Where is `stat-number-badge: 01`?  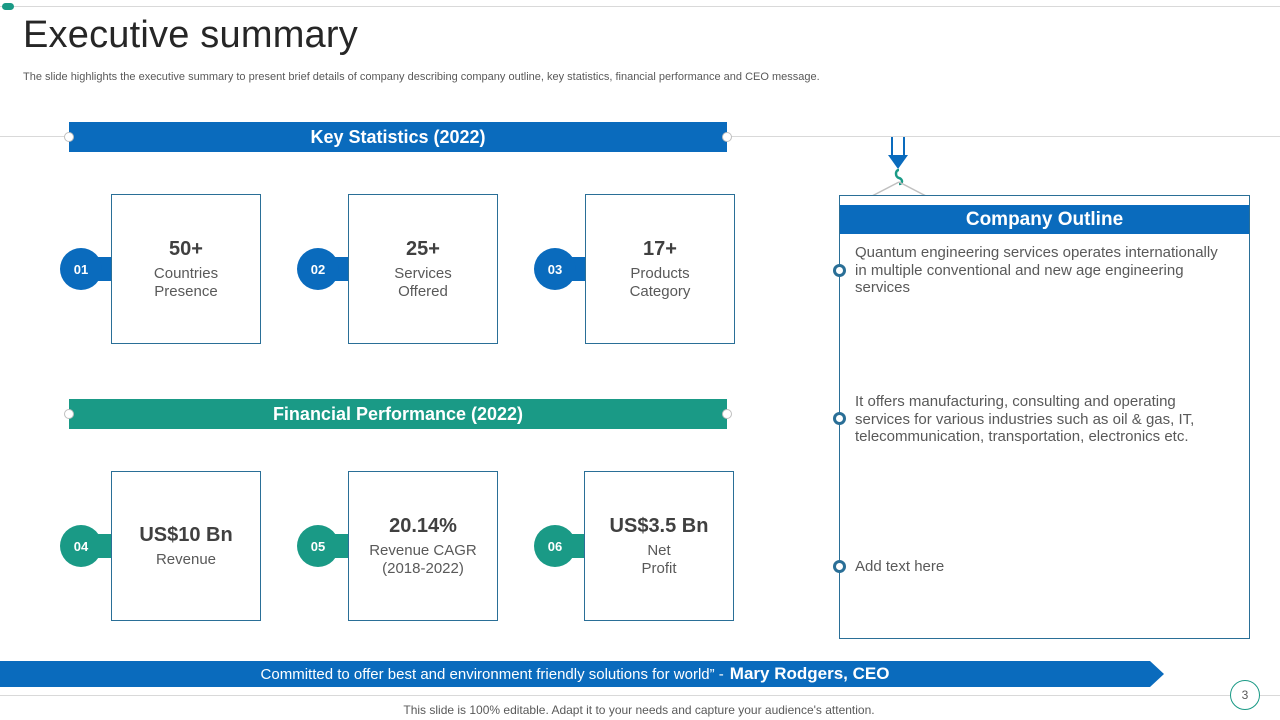
stat-number-badge: 01 is located at coordinates (81, 269).